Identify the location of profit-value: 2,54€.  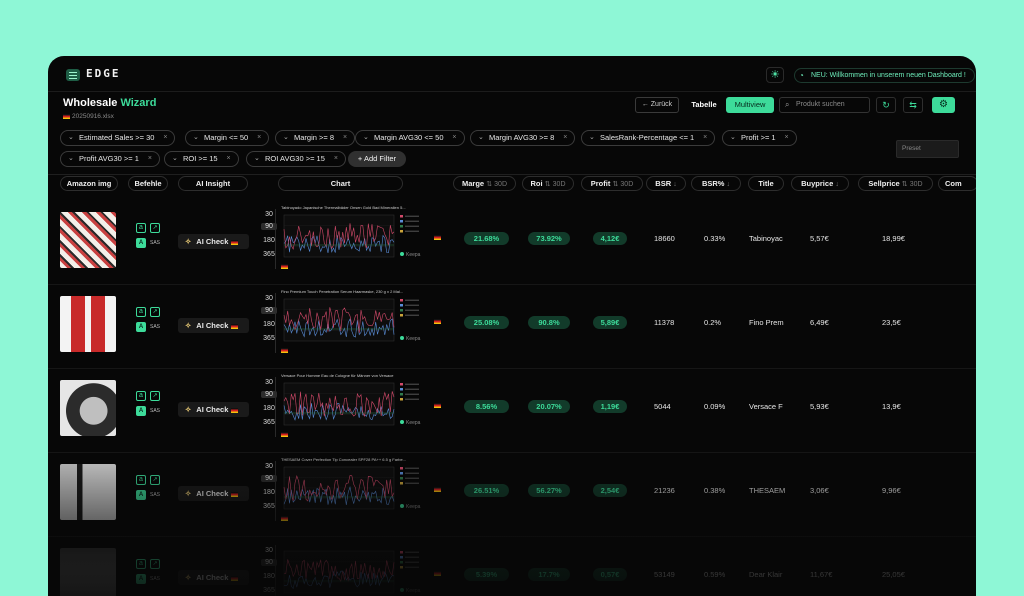
(610, 490).